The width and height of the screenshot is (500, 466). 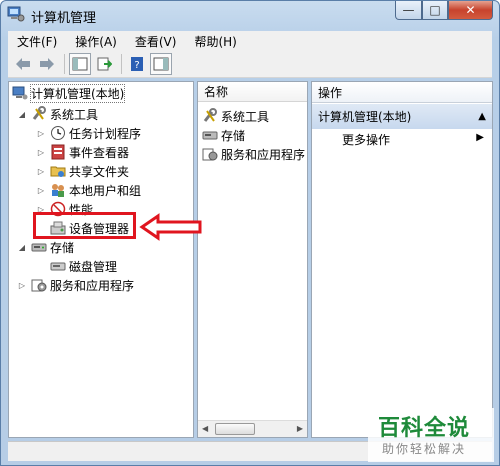 I want to click on submenu-arrow-icon: ▶, so click(x=480, y=137).